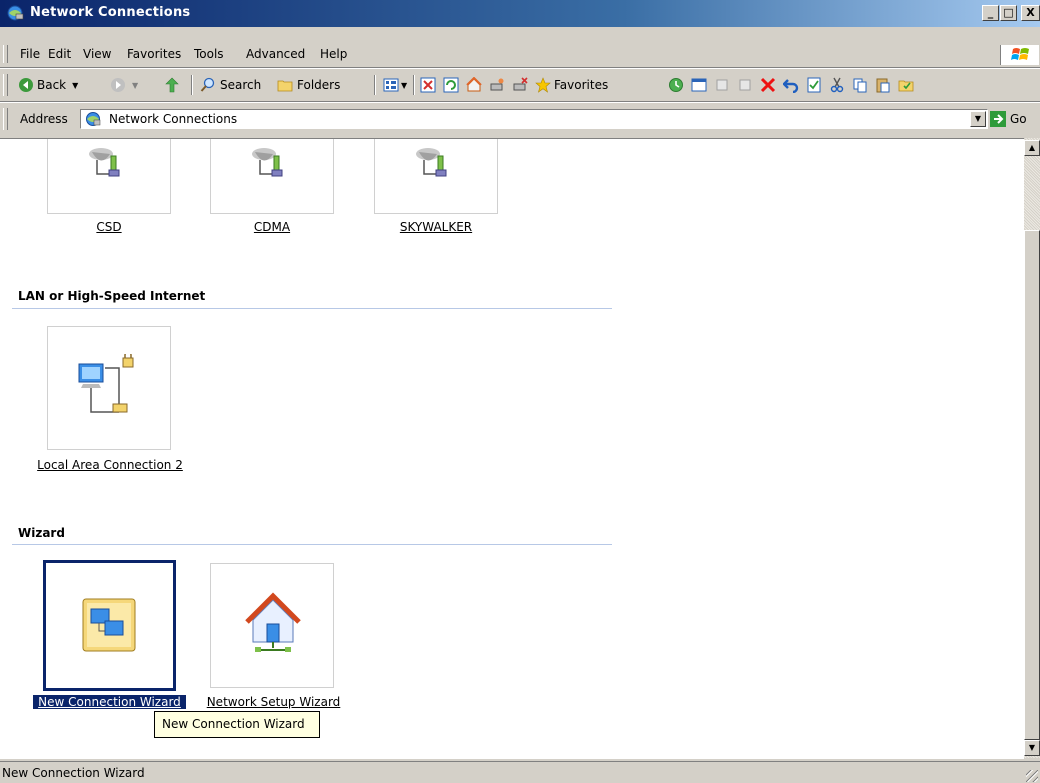  I want to click on wizard-tile-new-connection, so click(109, 625).